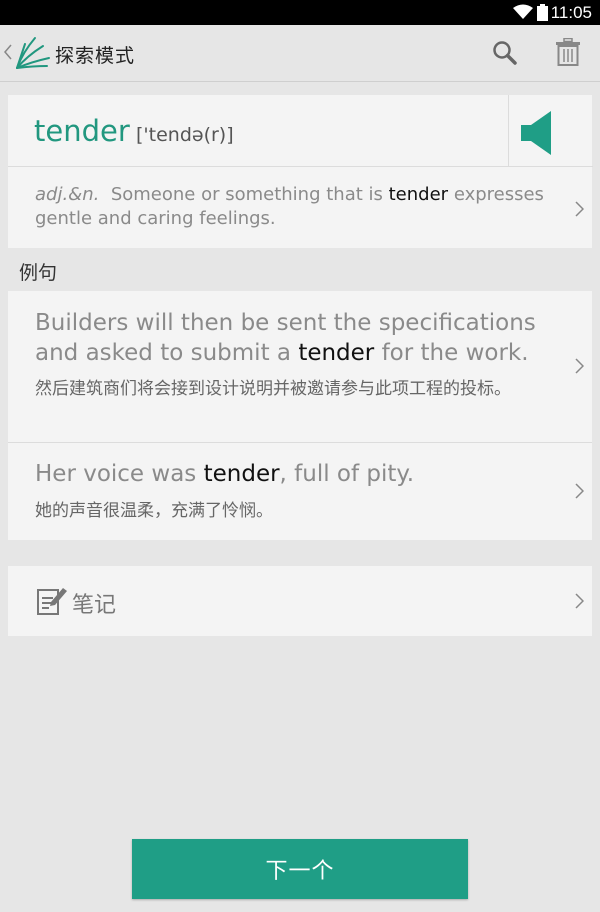 Image resolution: width=600 pixels, height=912 pixels. What do you see at coordinates (536, 133) in the screenshot?
I see `speaker-icon` at bounding box center [536, 133].